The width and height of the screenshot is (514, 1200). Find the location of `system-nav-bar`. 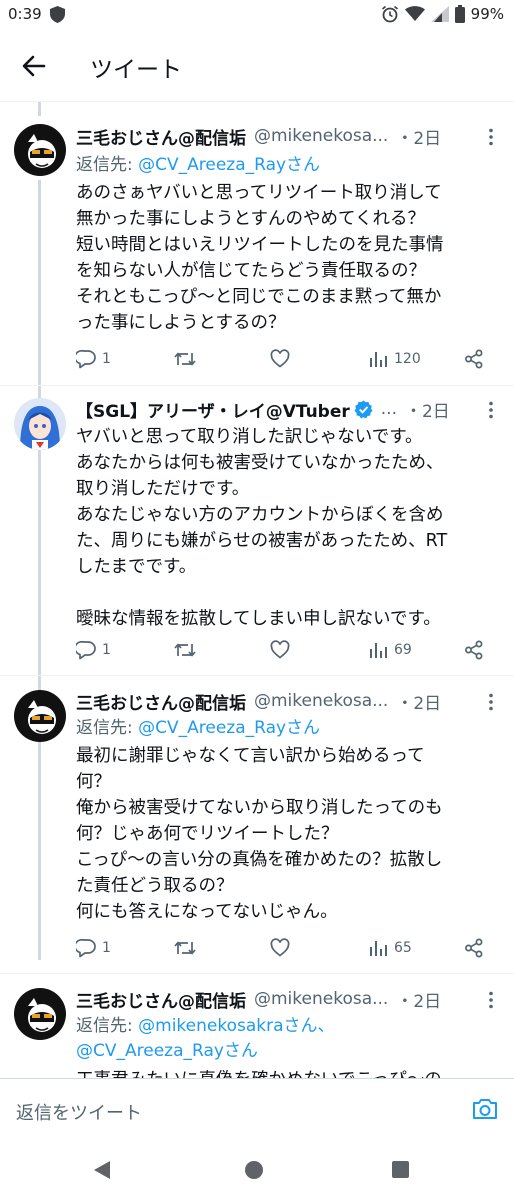

system-nav-bar is located at coordinates (257, 1170).